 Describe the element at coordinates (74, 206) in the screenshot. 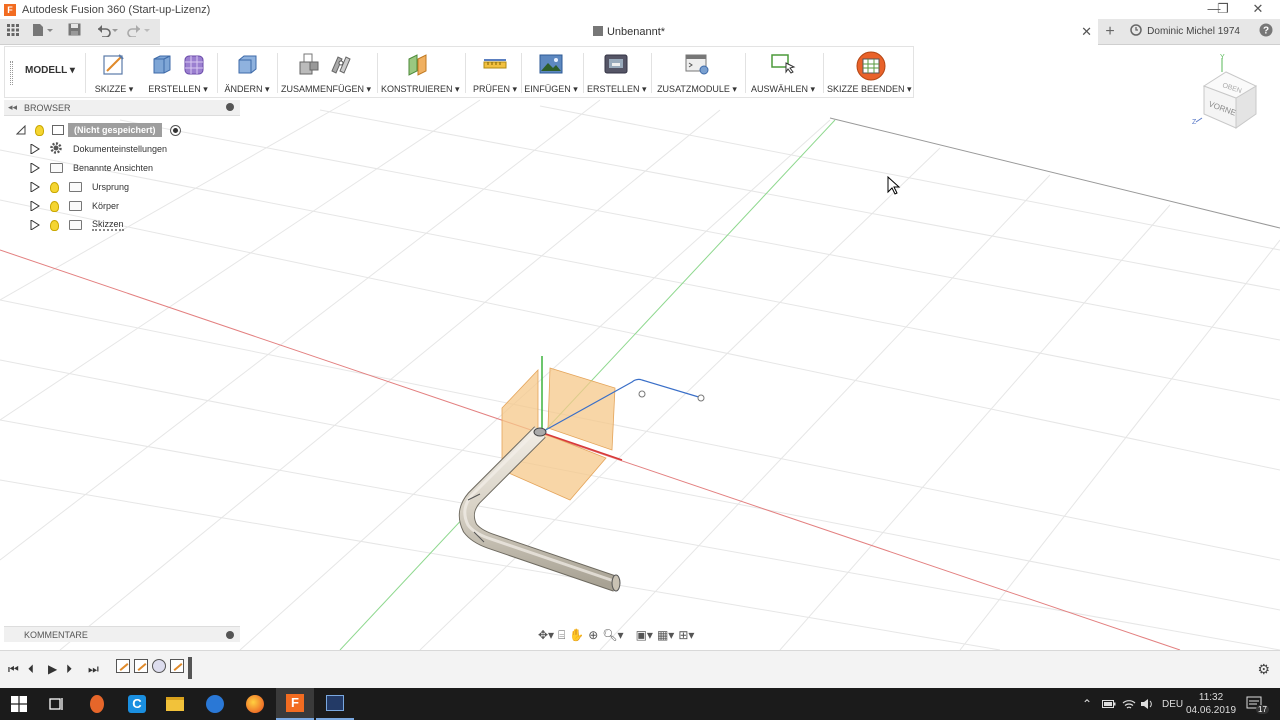

I see `browser-item-bodies: Körper` at that location.